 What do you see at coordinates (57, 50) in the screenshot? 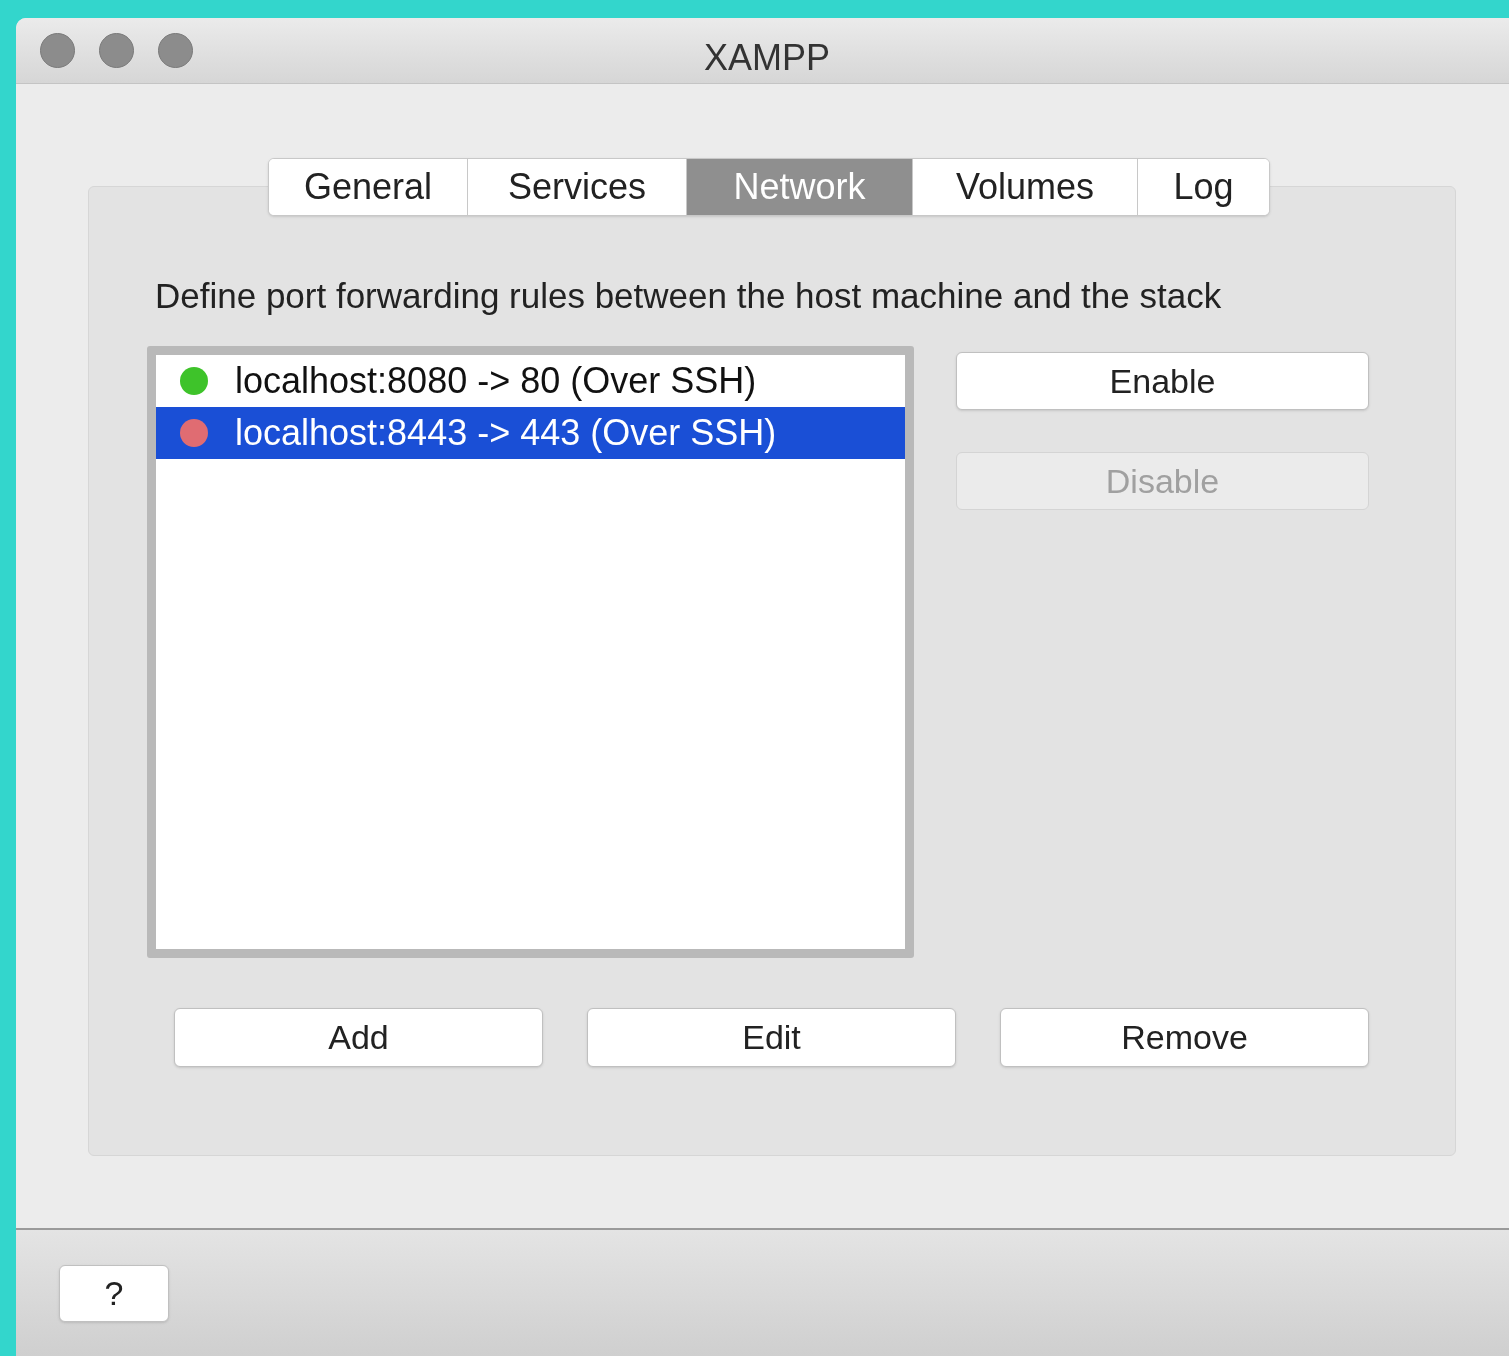
I see `close-button` at bounding box center [57, 50].